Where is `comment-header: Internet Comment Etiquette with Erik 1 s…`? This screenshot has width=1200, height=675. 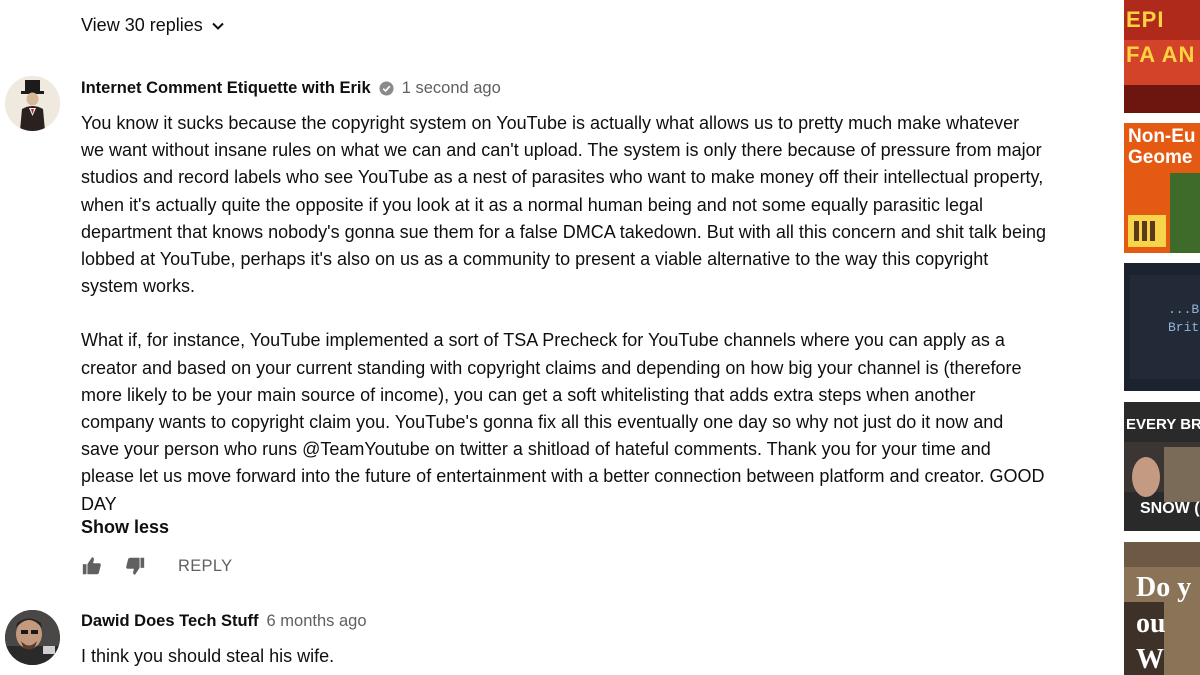
comment-header: Internet Comment Etiquette with Erik 1 s… is located at coordinates (291, 88).